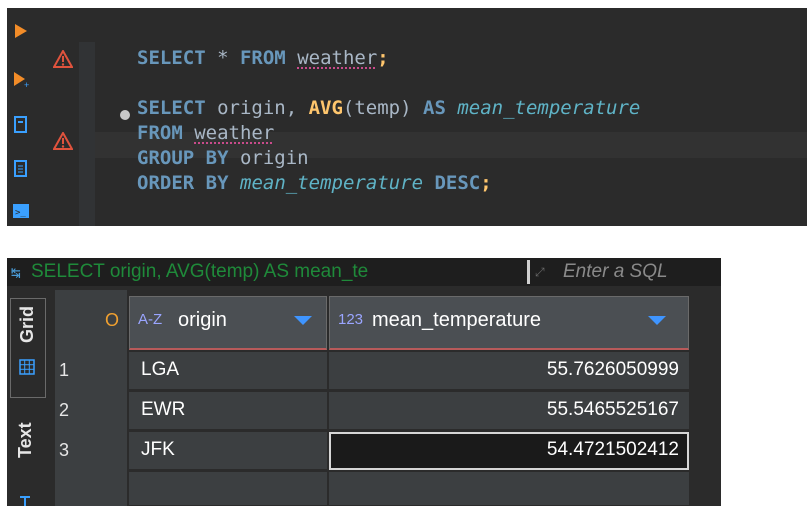 The height and width of the screenshot is (506, 807). I want to click on table-cell: LGA, so click(228, 371).